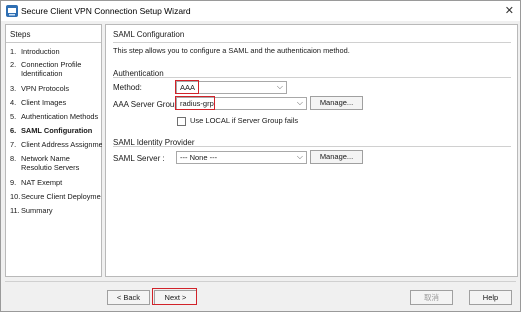 The width and height of the screenshot is (521, 312). What do you see at coordinates (31, 210) in the screenshot?
I see `step-summary: 11.Summary` at bounding box center [31, 210].